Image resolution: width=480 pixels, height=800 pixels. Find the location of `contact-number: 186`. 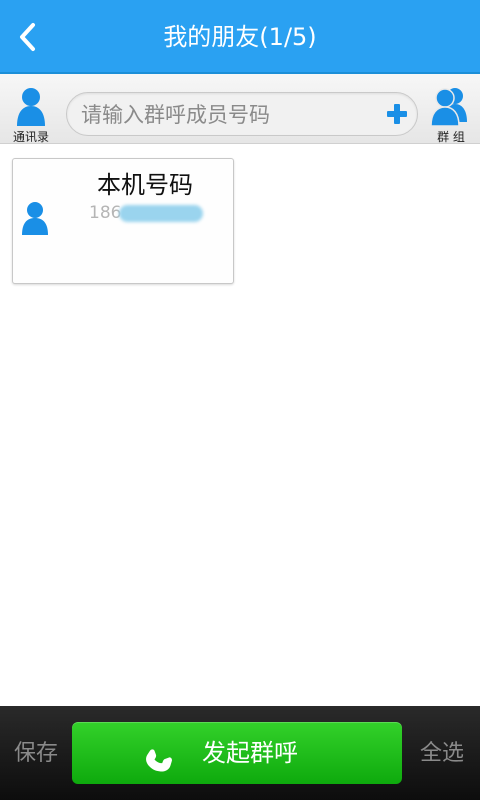

contact-number: 186 is located at coordinates (105, 213).